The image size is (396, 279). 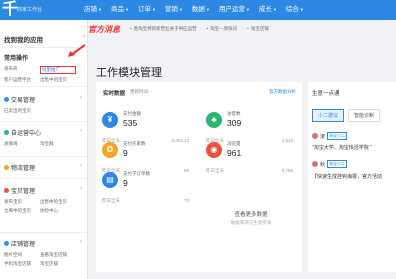 I want to click on metric-visitors: ♣ 访客数 309 昨日全天 1,615, so click(x=248, y=126).